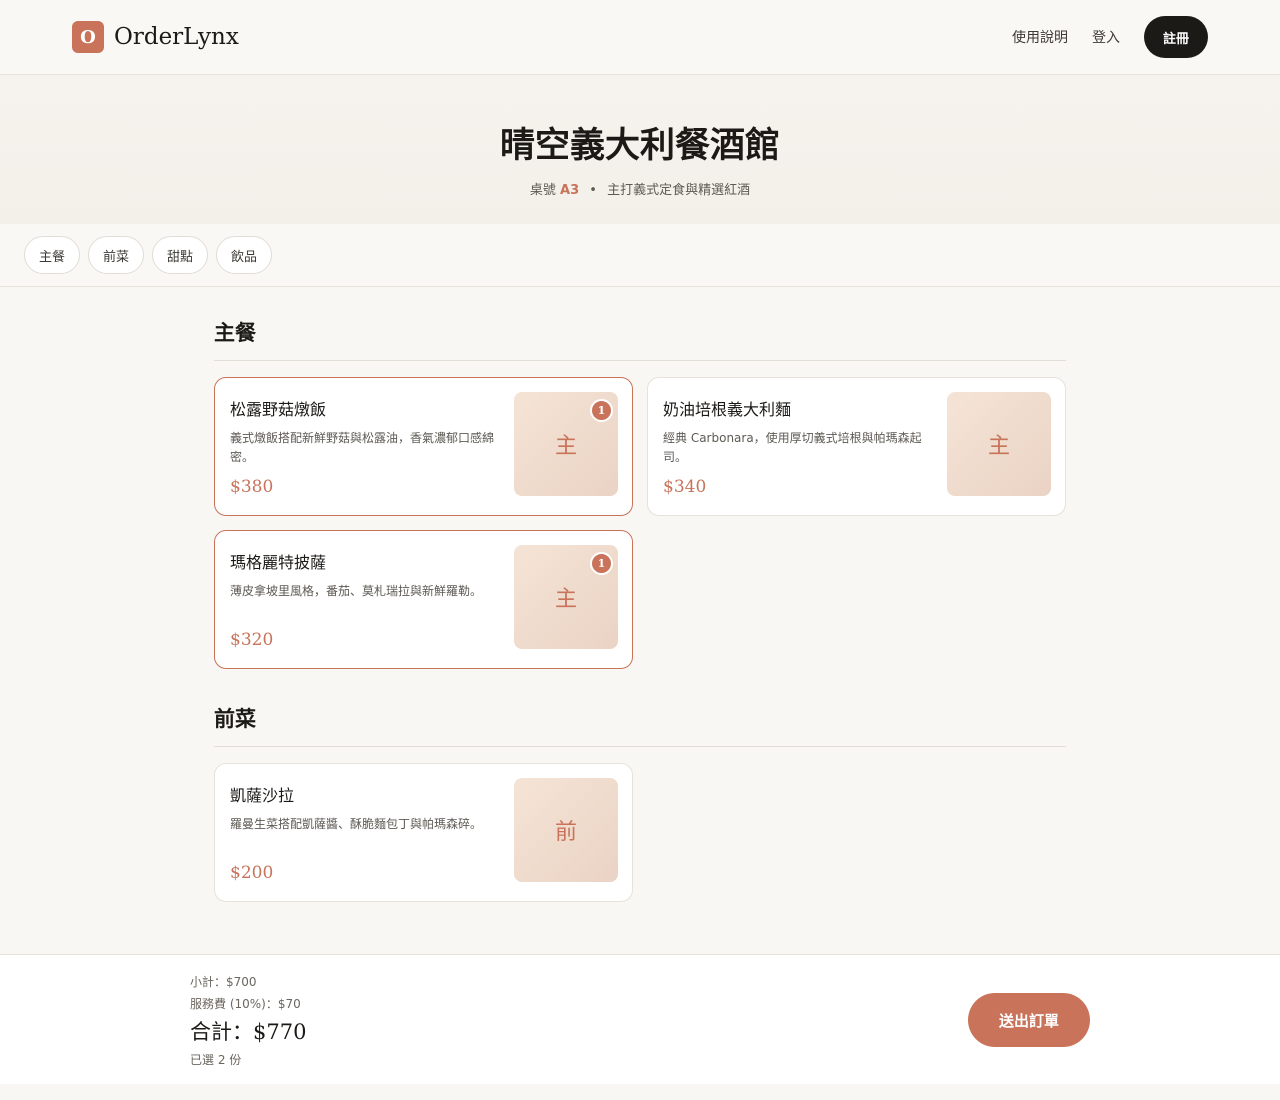 This screenshot has height=1100, width=1280. Describe the element at coordinates (278, 409) in the screenshot. I see `menu-item-name: 松露野菇燉飯` at that location.